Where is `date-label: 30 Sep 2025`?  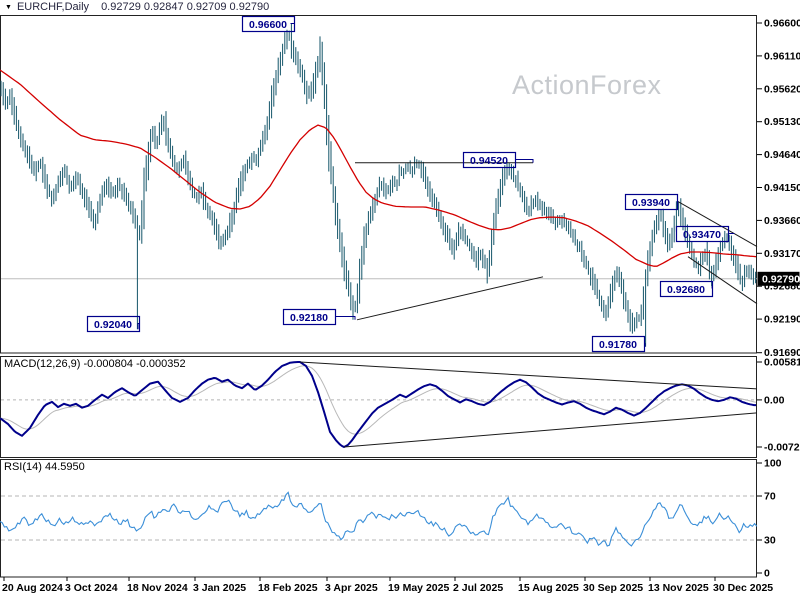 date-label: 30 Sep 2025 is located at coordinates (613, 588).